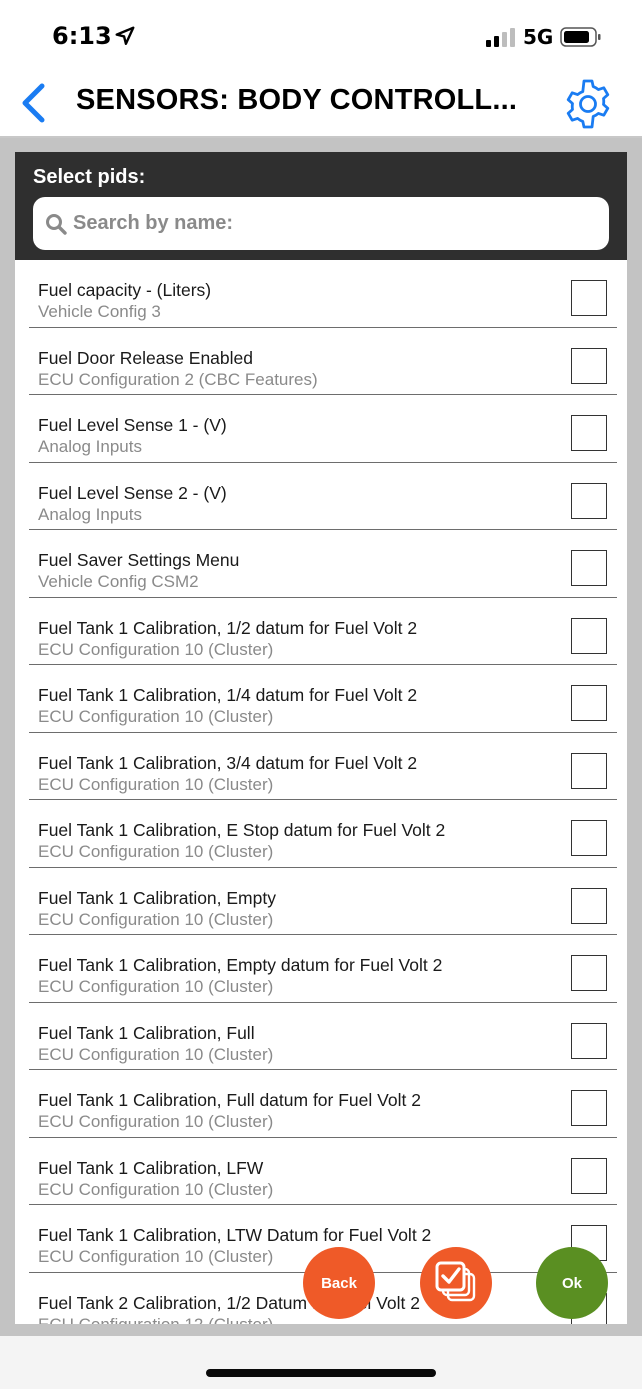  I want to click on search-icon, so click(56, 224).